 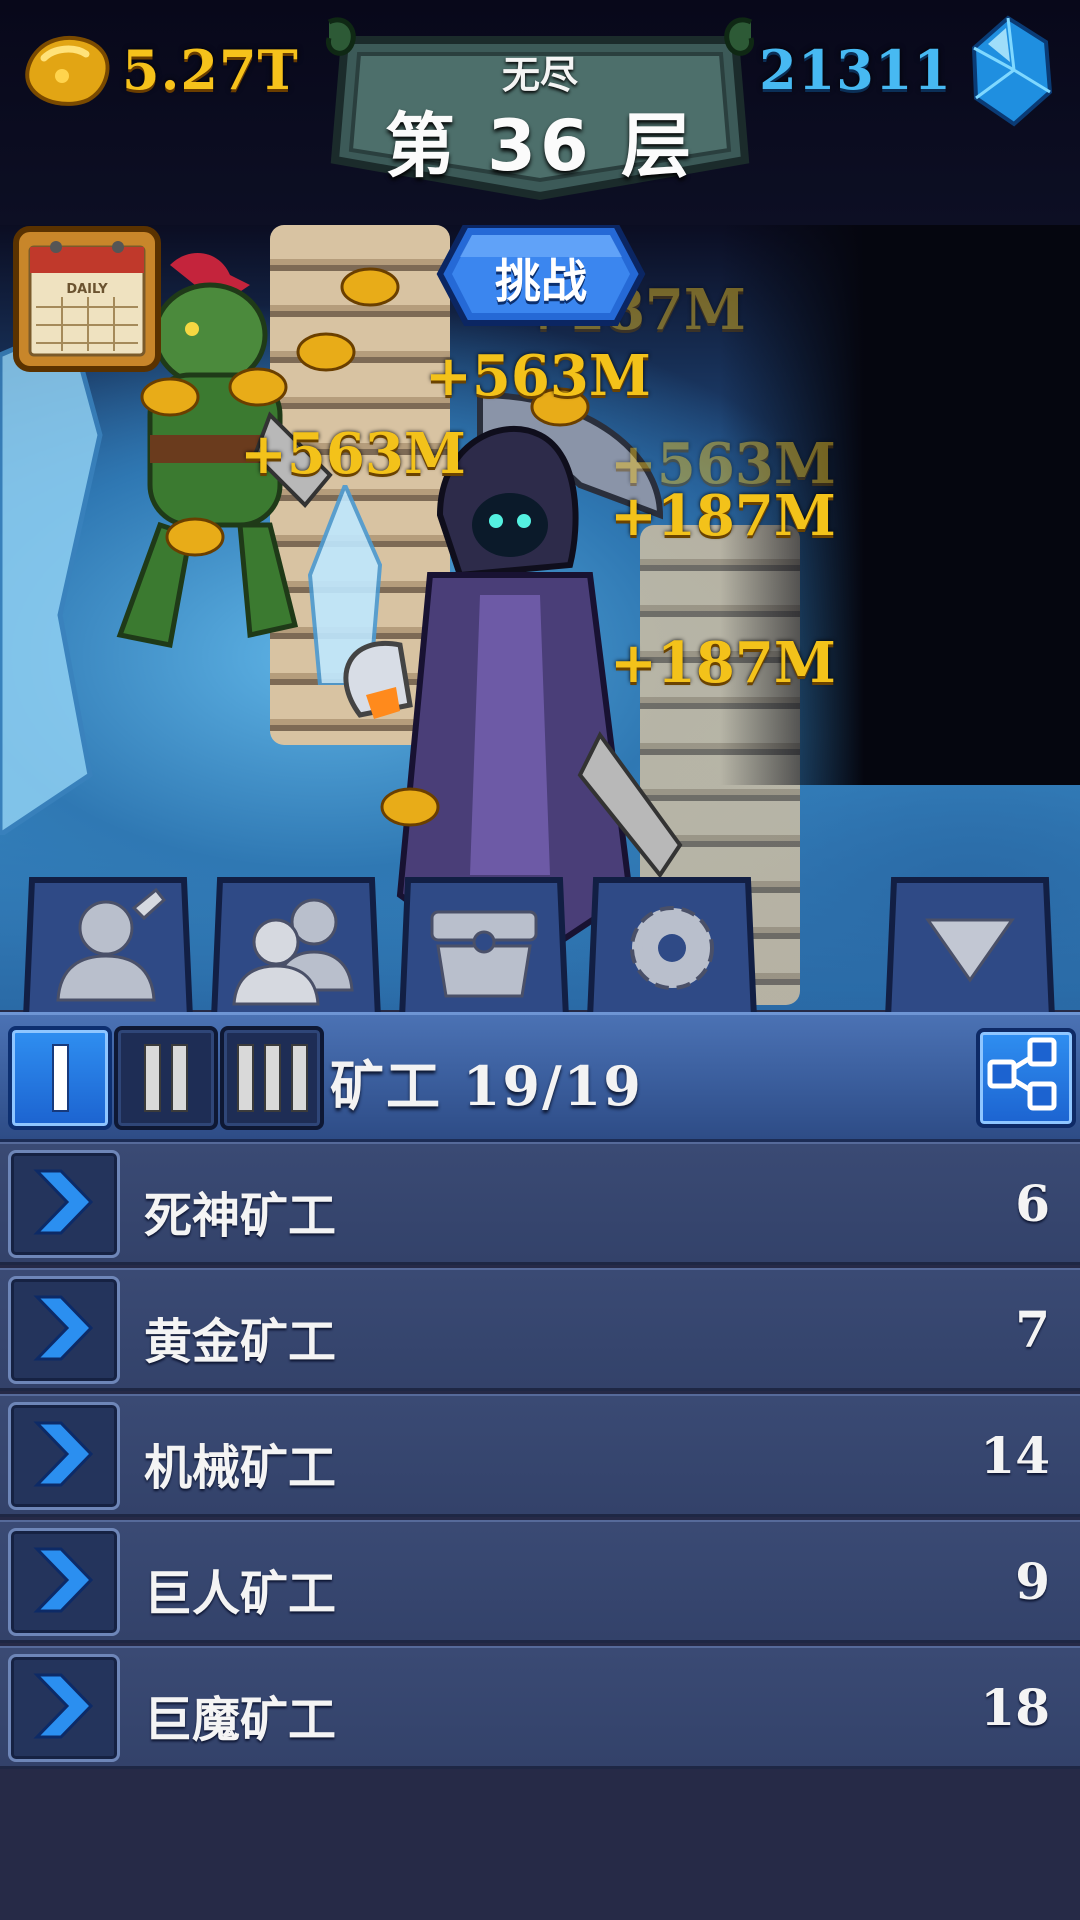 What do you see at coordinates (1022, 1074) in the screenshot?
I see `share-network-icon` at bounding box center [1022, 1074].